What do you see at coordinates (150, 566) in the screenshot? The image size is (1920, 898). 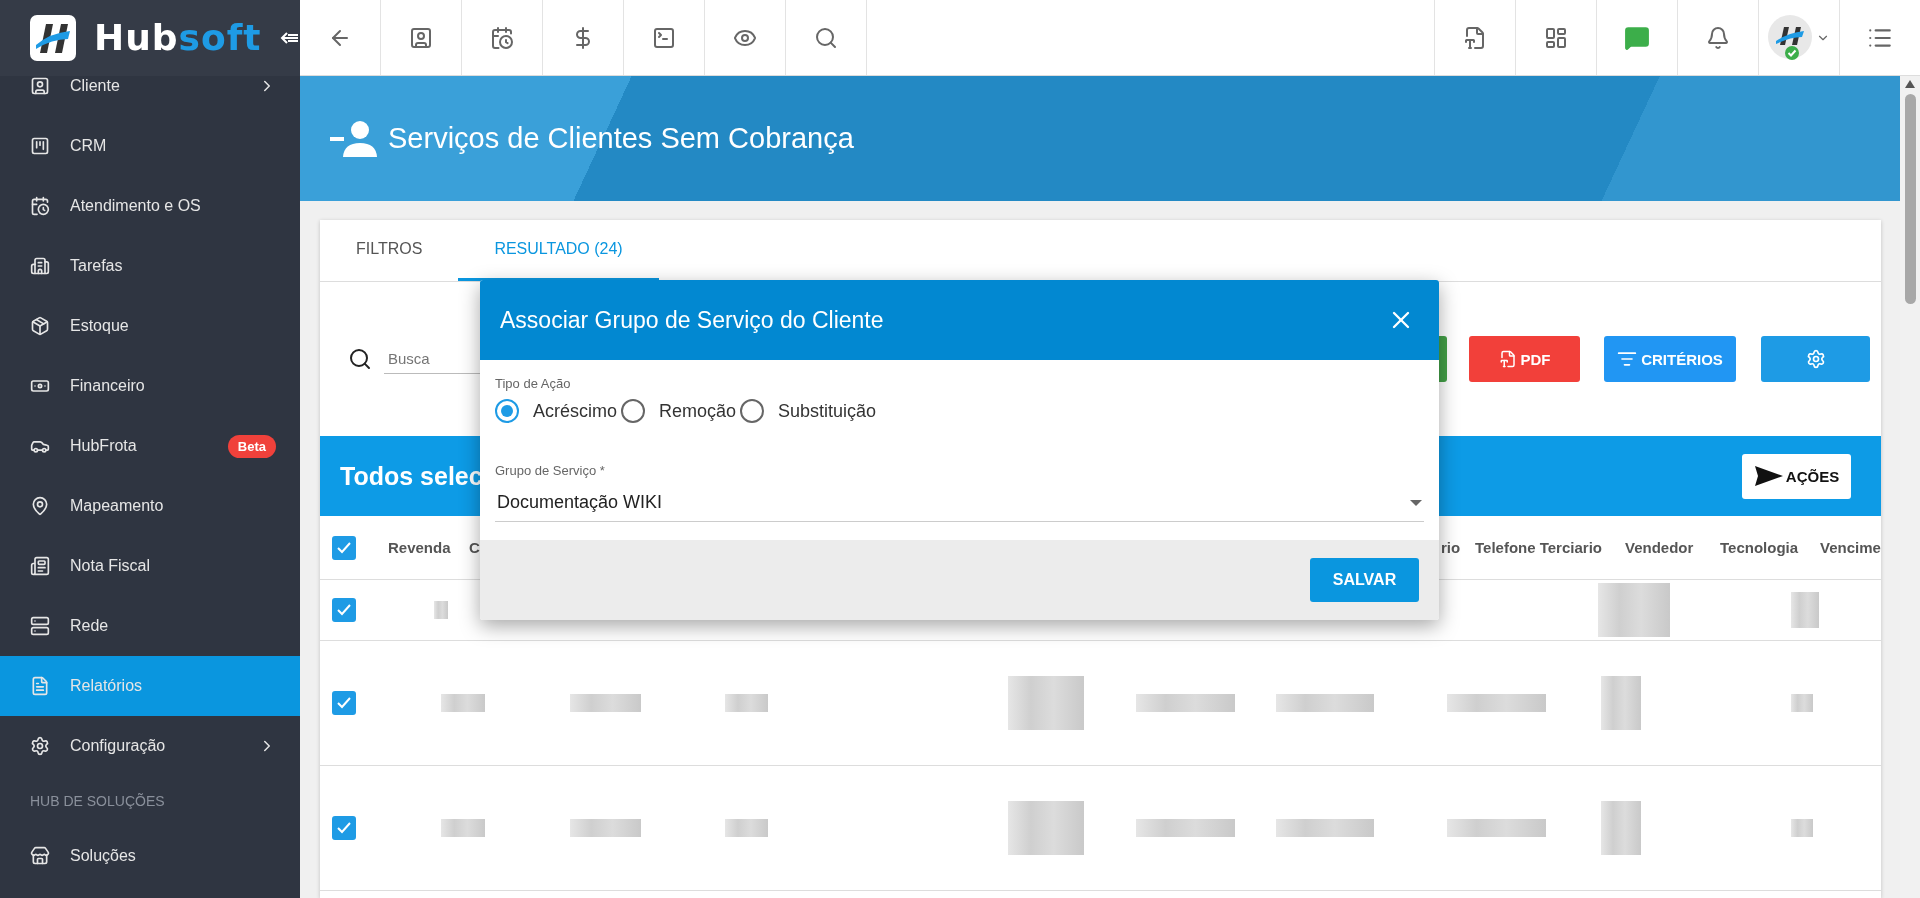 I see `sidebar-item: Nota Fiscal` at bounding box center [150, 566].